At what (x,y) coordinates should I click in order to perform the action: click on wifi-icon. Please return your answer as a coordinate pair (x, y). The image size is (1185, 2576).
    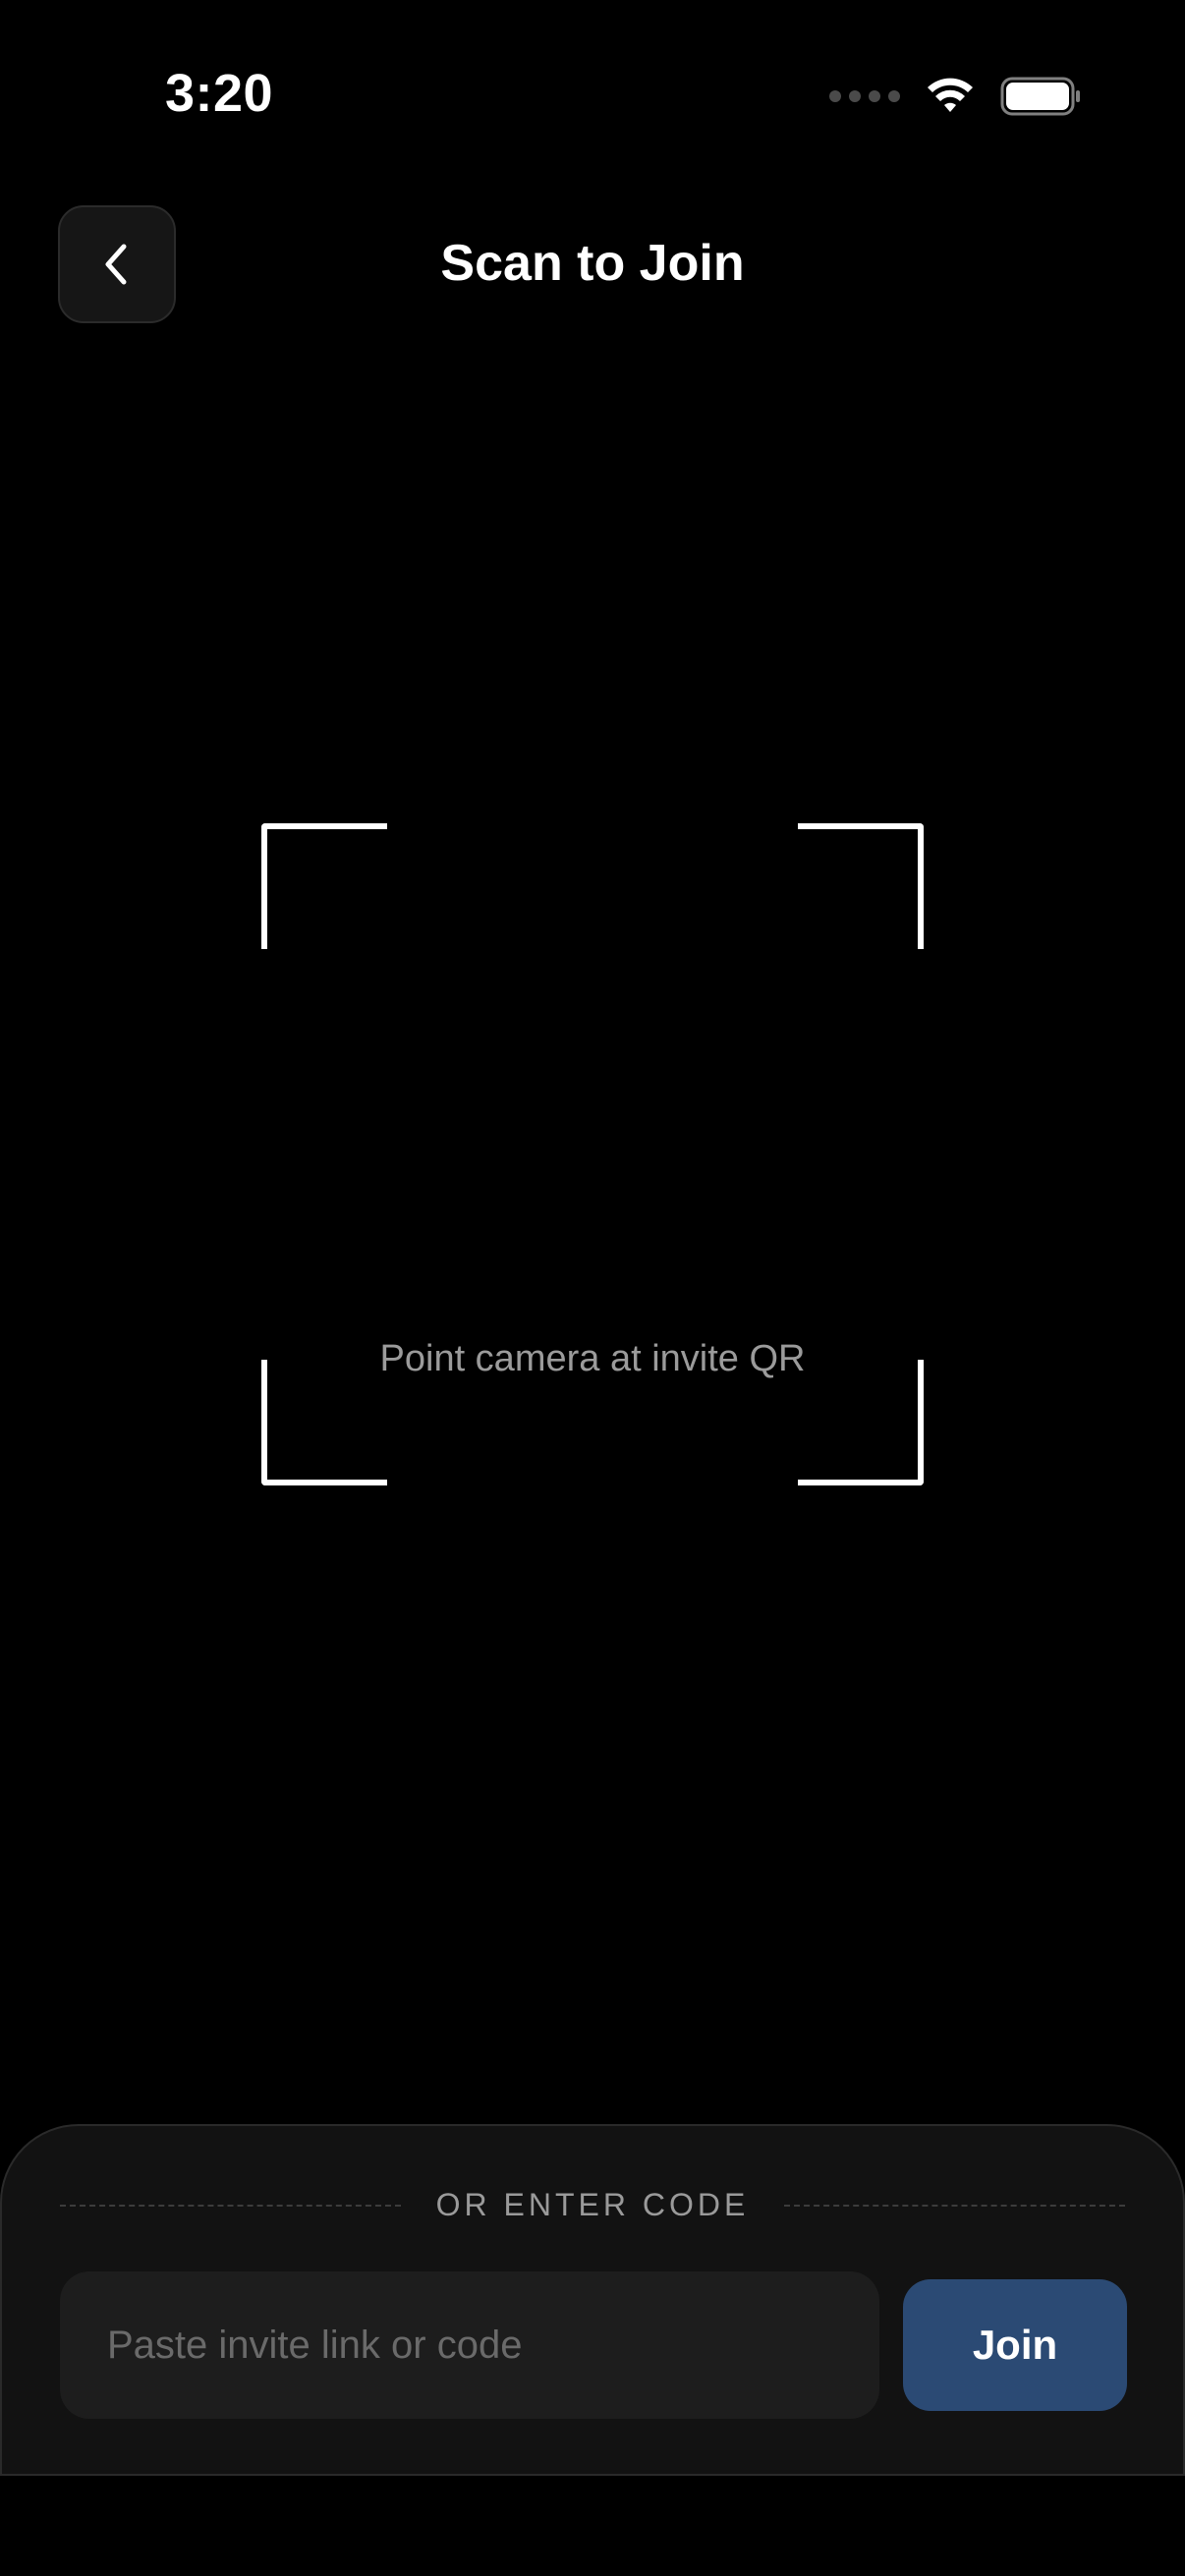
    Looking at the image, I should click on (951, 95).